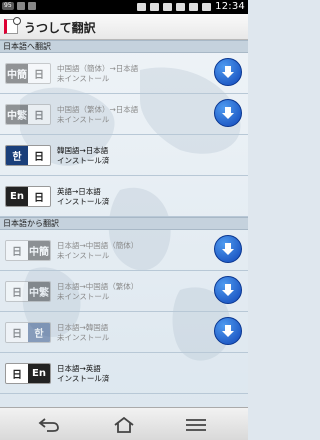  Describe the element at coordinates (39, 250) in the screenshot. I see `target-language-label: 中簡` at that location.